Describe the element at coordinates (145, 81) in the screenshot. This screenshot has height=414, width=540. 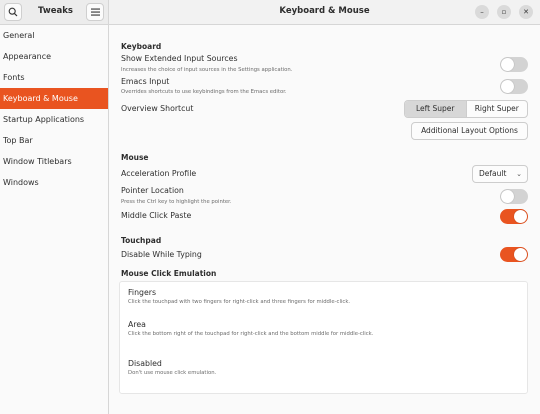
I see `emacs-input-label: Emacs Input` at that location.